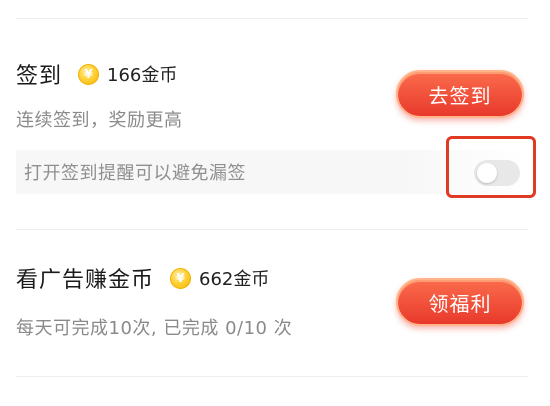  What do you see at coordinates (39, 76) in the screenshot?
I see `checkin-title: 签到` at bounding box center [39, 76].